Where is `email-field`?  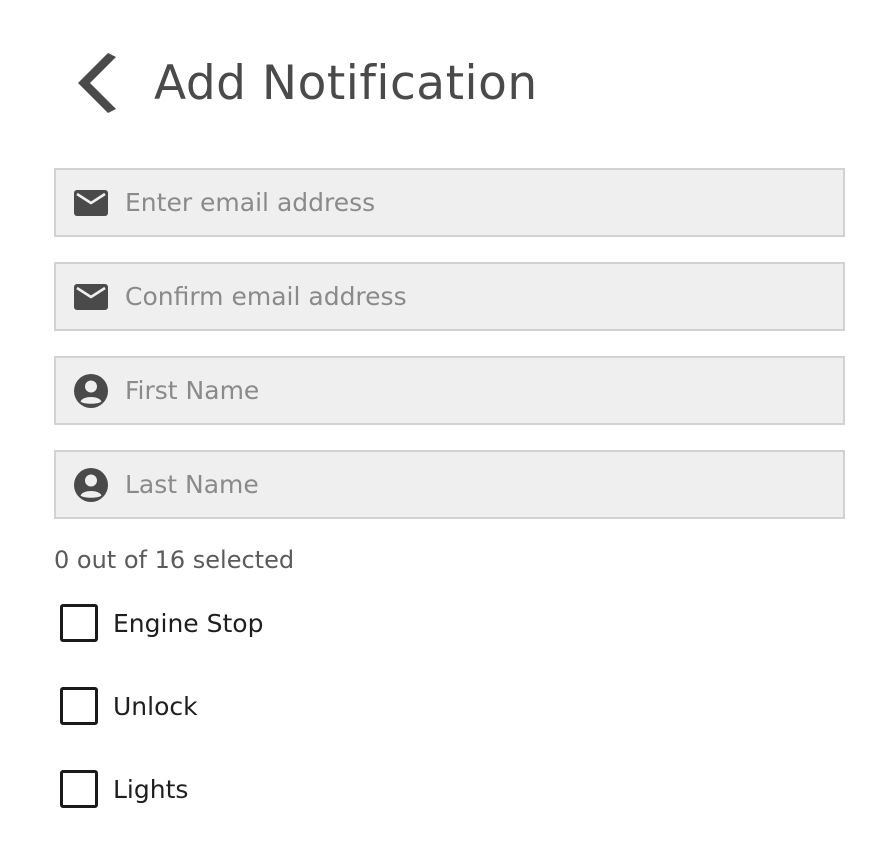
email-field is located at coordinates (449, 202).